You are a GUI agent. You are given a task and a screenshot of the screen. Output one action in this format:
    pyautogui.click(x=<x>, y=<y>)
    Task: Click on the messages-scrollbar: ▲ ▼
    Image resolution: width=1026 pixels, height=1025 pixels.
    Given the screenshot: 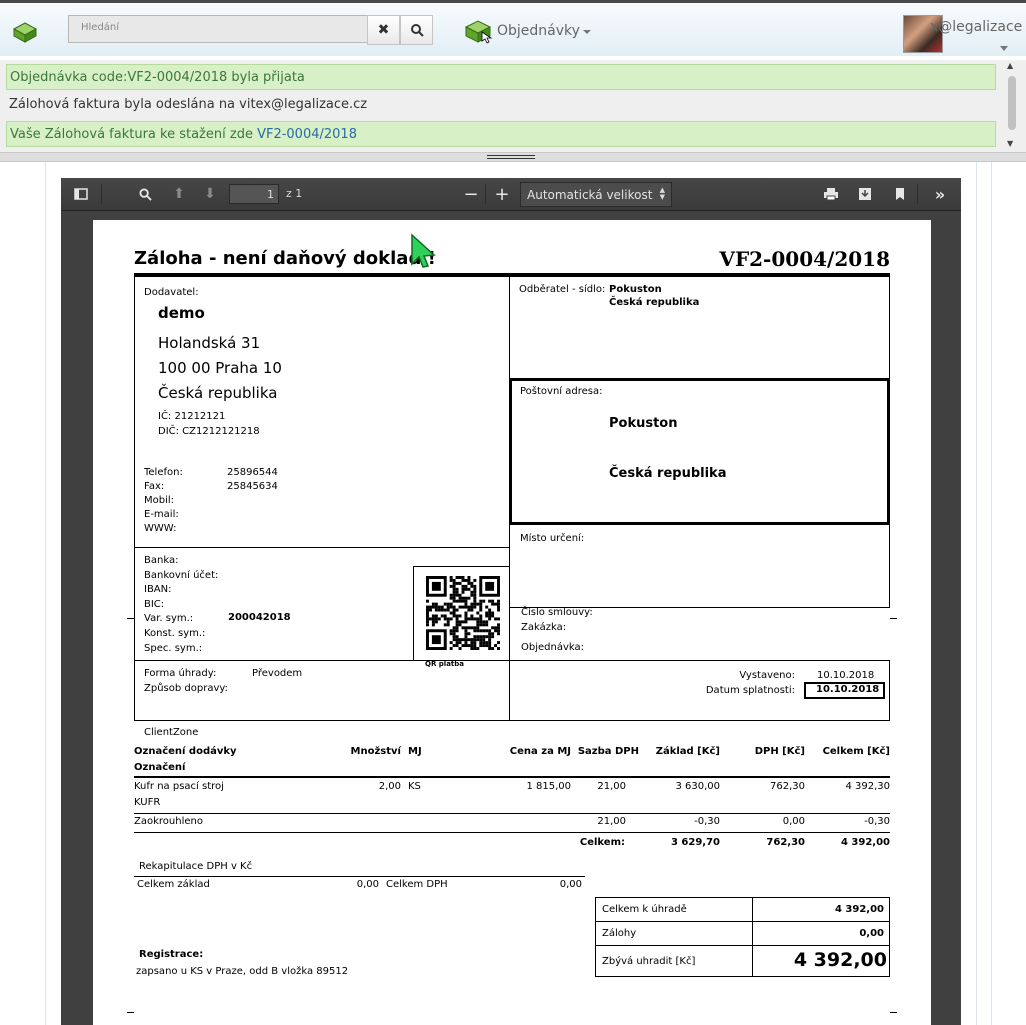 What is the action you would take?
    pyautogui.click(x=1012, y=105)
    